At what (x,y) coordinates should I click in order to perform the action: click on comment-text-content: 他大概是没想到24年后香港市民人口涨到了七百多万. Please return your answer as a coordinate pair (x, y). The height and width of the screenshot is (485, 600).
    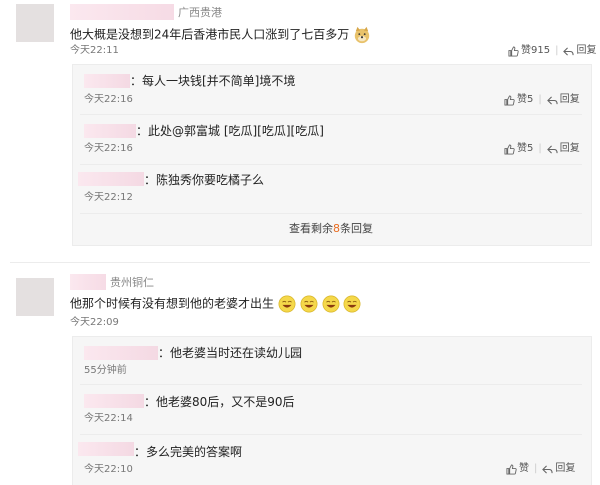
    Looking at the image, I should click on (210, 34).